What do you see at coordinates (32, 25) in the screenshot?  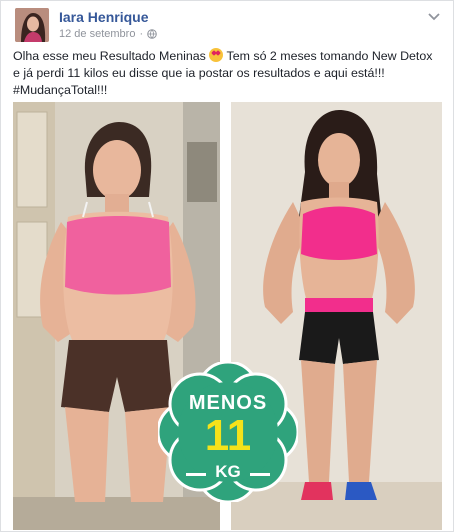 I see `author-avatar` at bounding box center [32, 25].